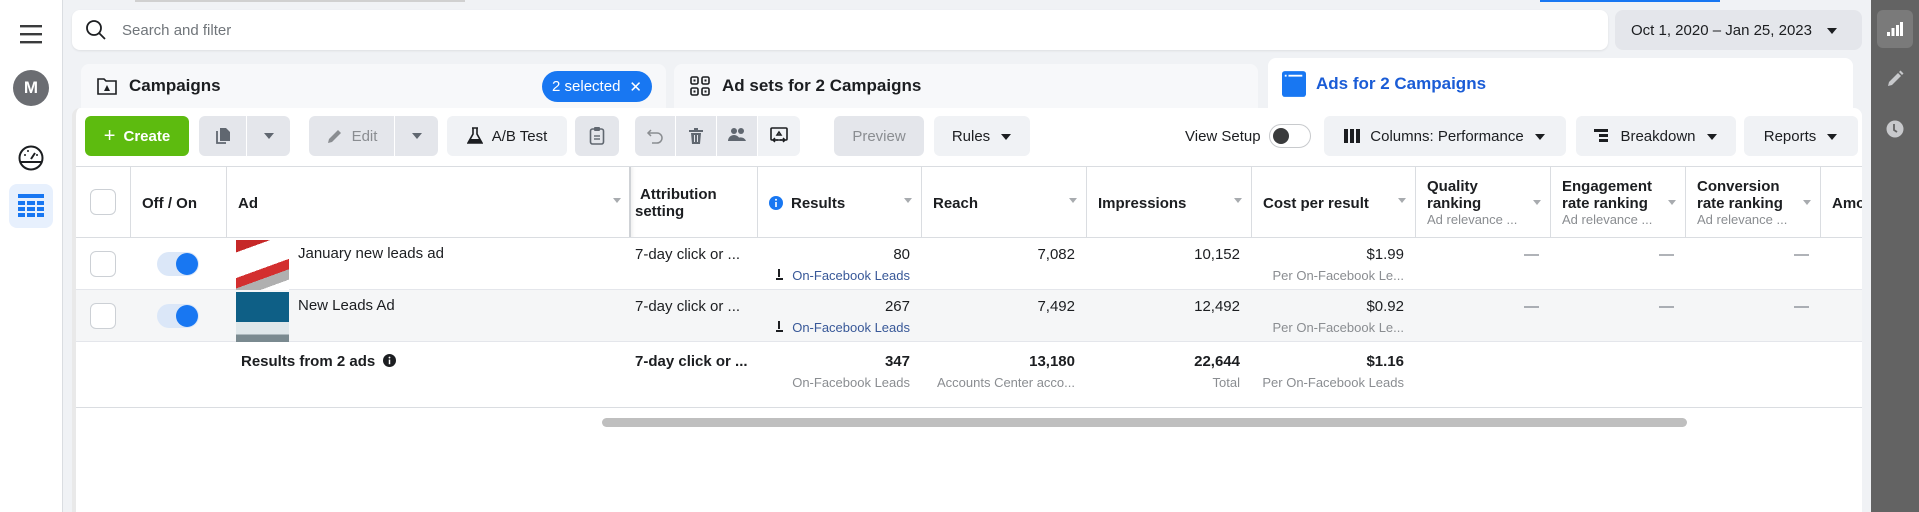 The height and width of the screenshot is (512, 1919). I want to click on tab-adsets-label: Ad sets for 2 Campaigns, so click(822, 85).